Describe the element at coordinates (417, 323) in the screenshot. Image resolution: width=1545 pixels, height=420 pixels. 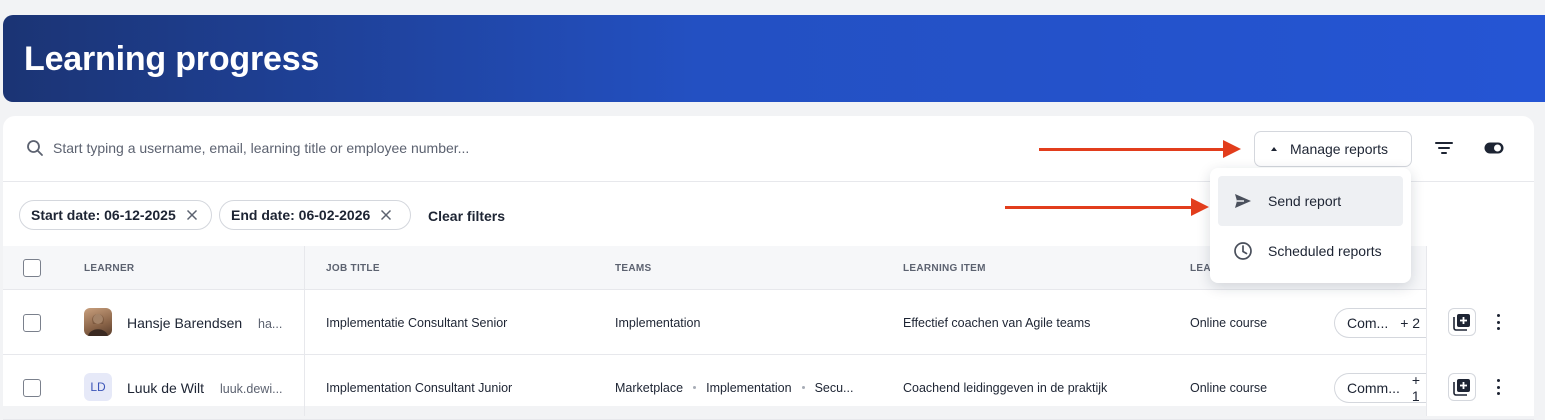
I see `job-title: Implementatie Consultant Senior` at that location.